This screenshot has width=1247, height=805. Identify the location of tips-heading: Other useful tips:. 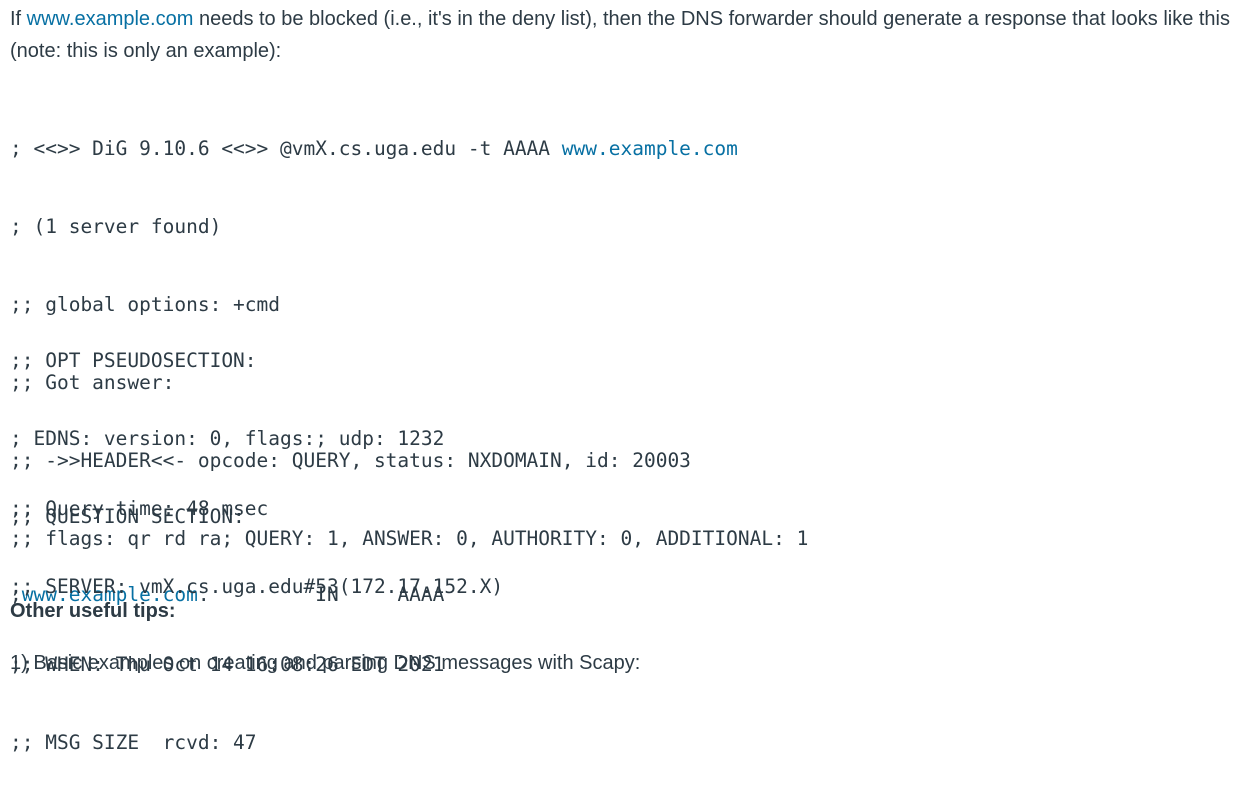
(93, 611).